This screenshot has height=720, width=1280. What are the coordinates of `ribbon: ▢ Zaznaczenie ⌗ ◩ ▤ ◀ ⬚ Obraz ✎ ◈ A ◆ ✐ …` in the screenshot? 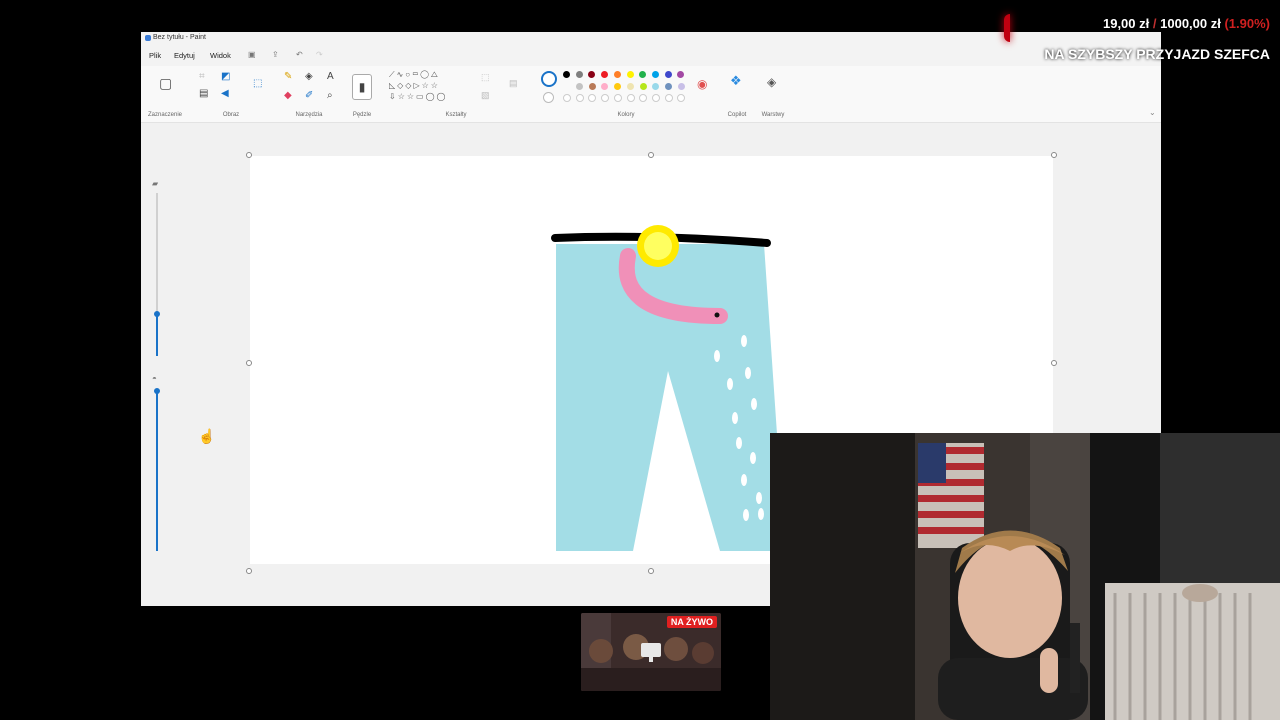 It's located at (651, 94).